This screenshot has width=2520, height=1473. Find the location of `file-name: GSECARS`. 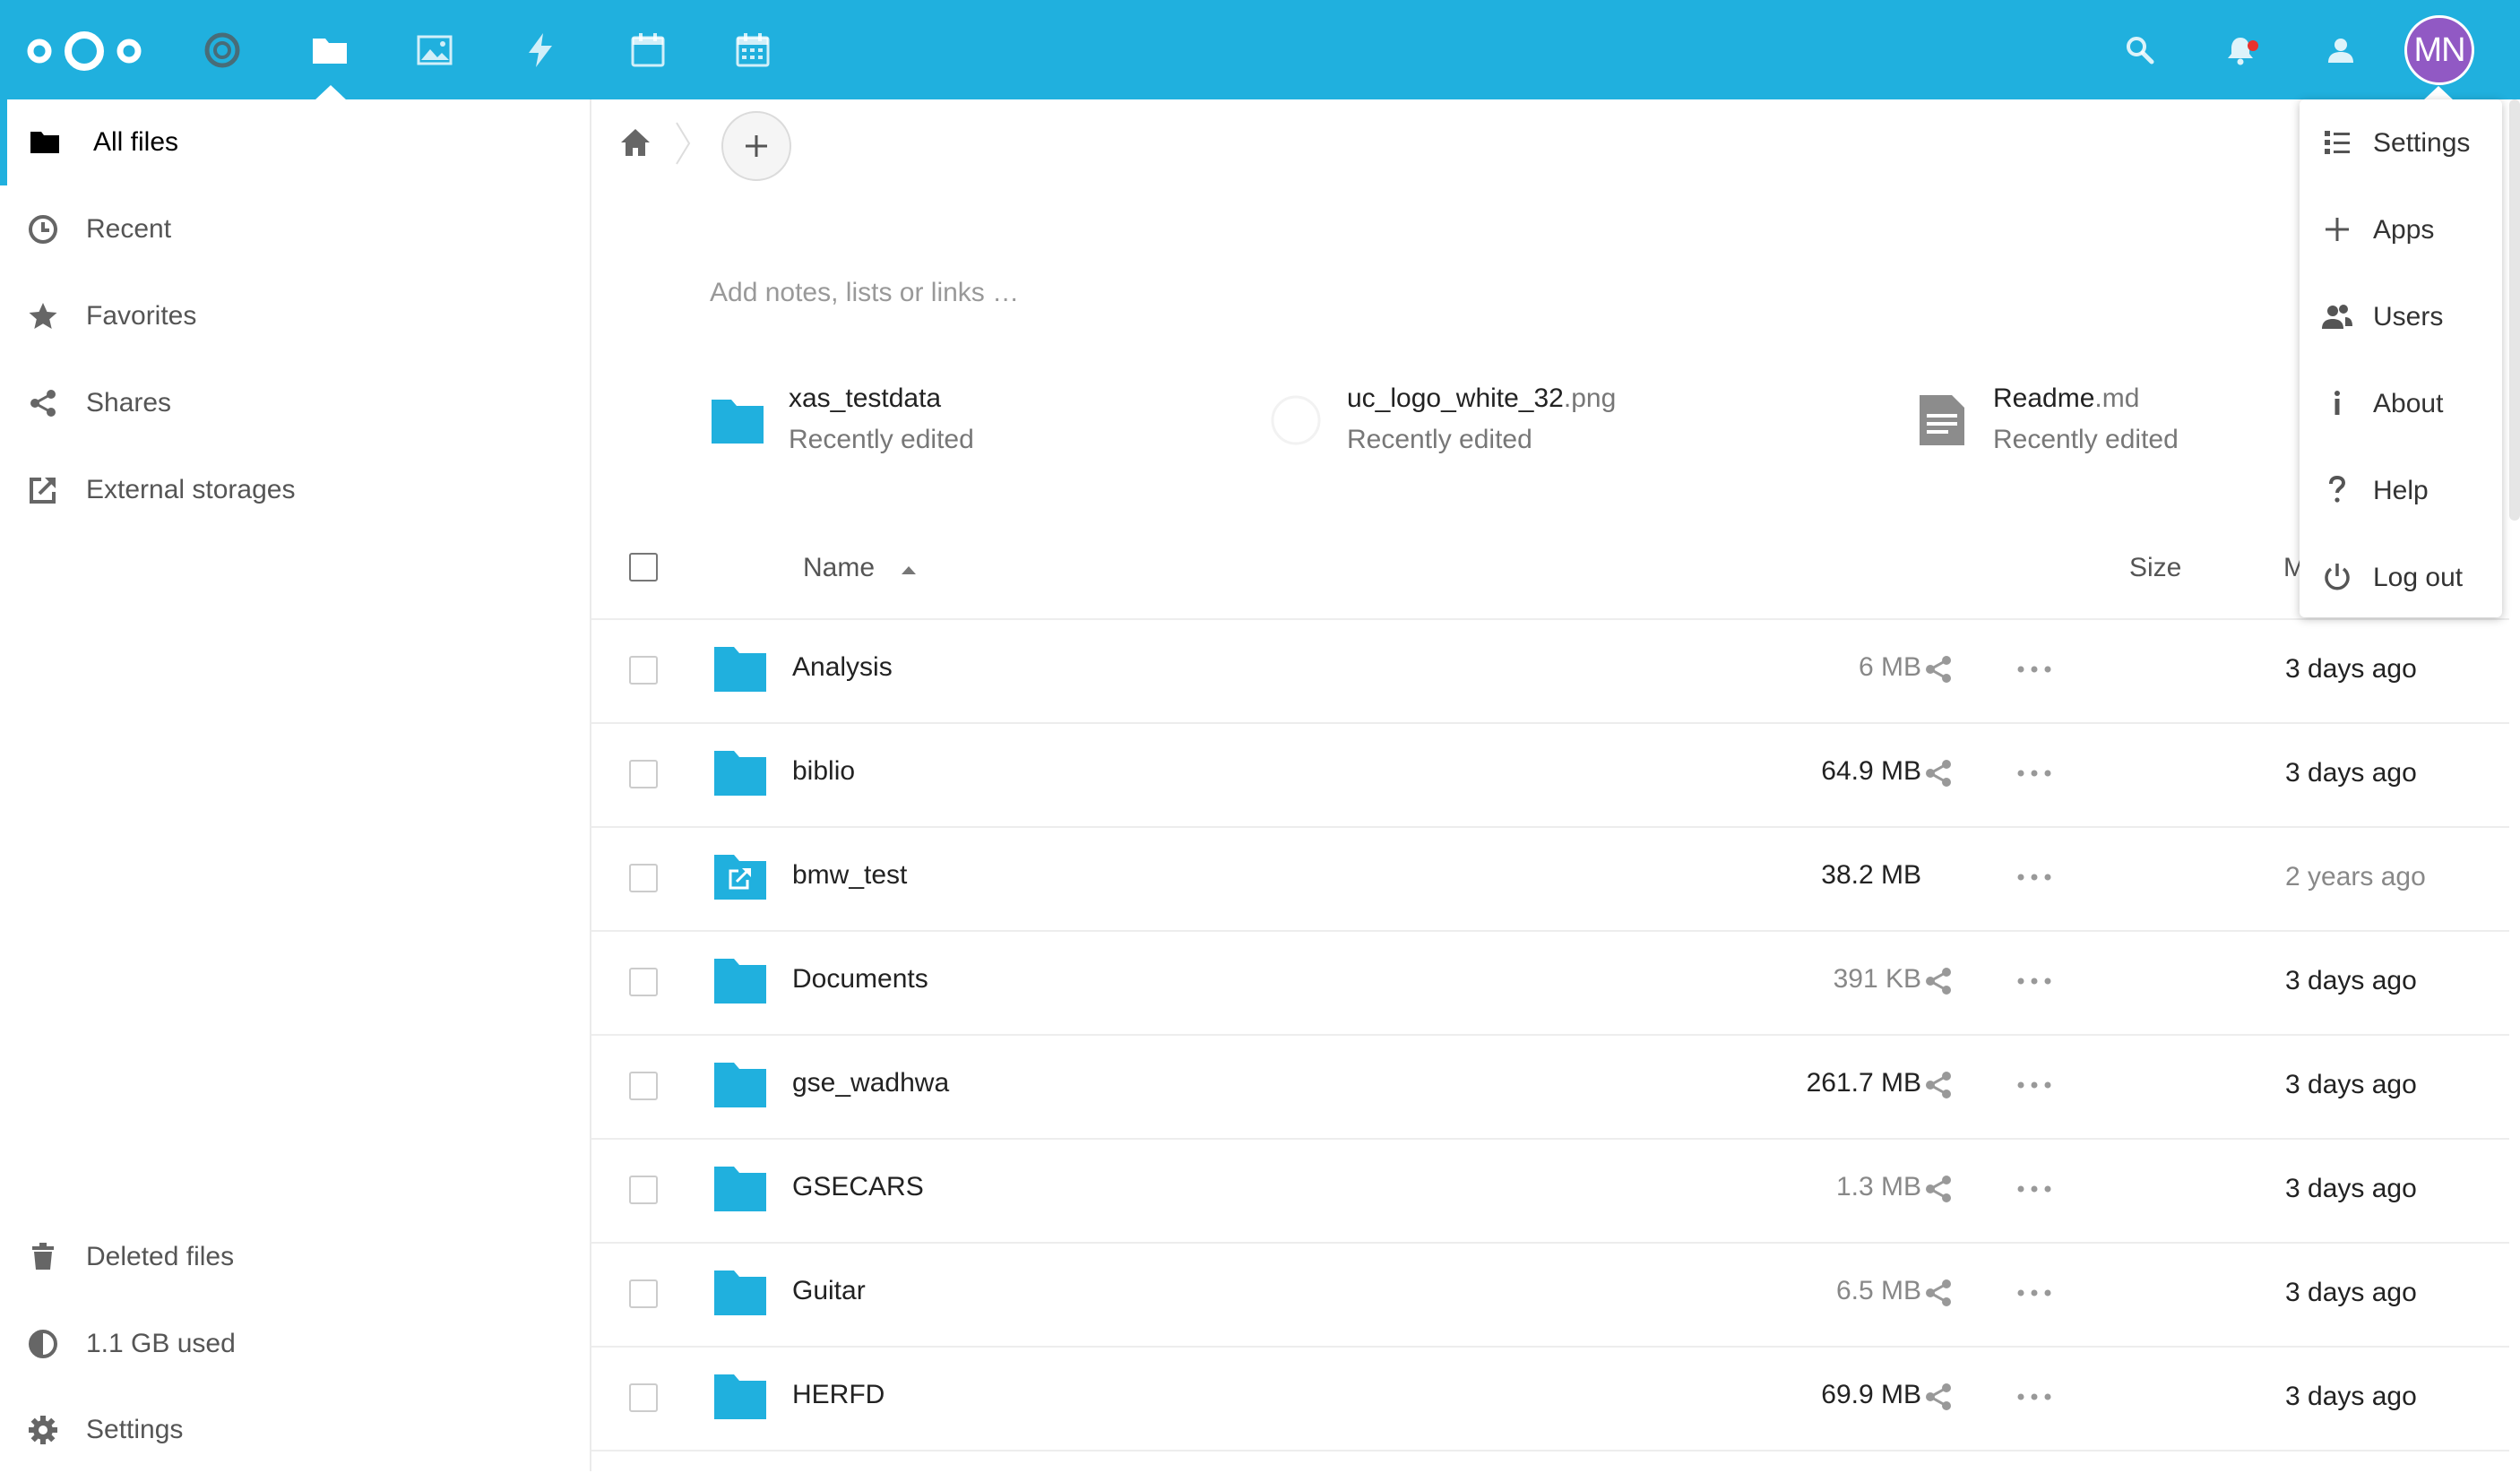

file-name: GSECARS is located at coordinates (858, 1187).